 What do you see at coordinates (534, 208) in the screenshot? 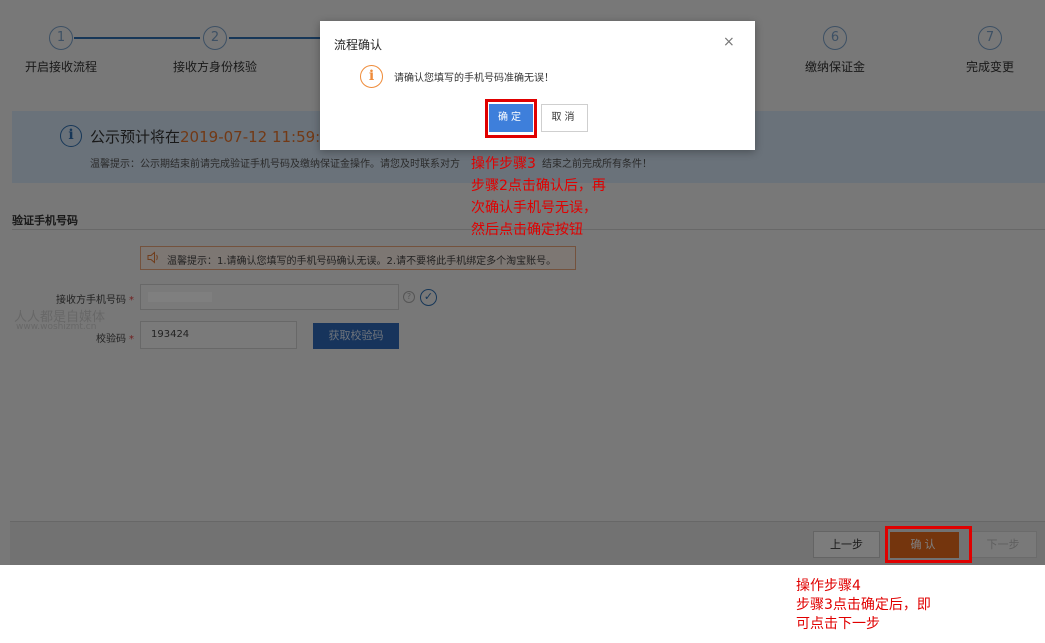
I see `annotation-line: 次确认手机号无误，` at bounding box center [534, 208].